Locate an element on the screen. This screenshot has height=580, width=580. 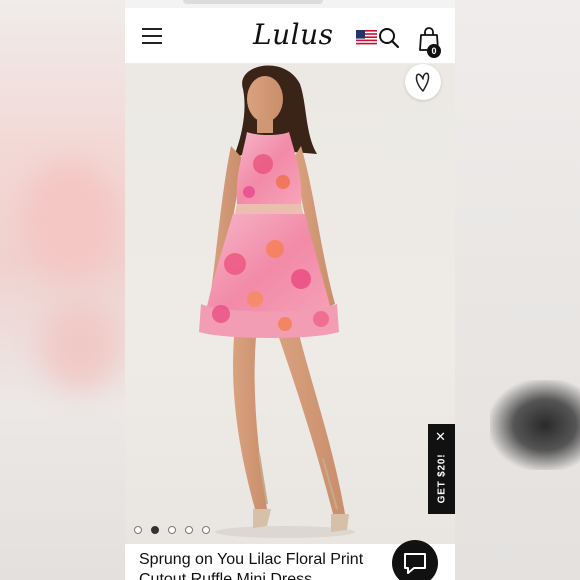
wishlist-heart-button is located at coordinates (423, 82).